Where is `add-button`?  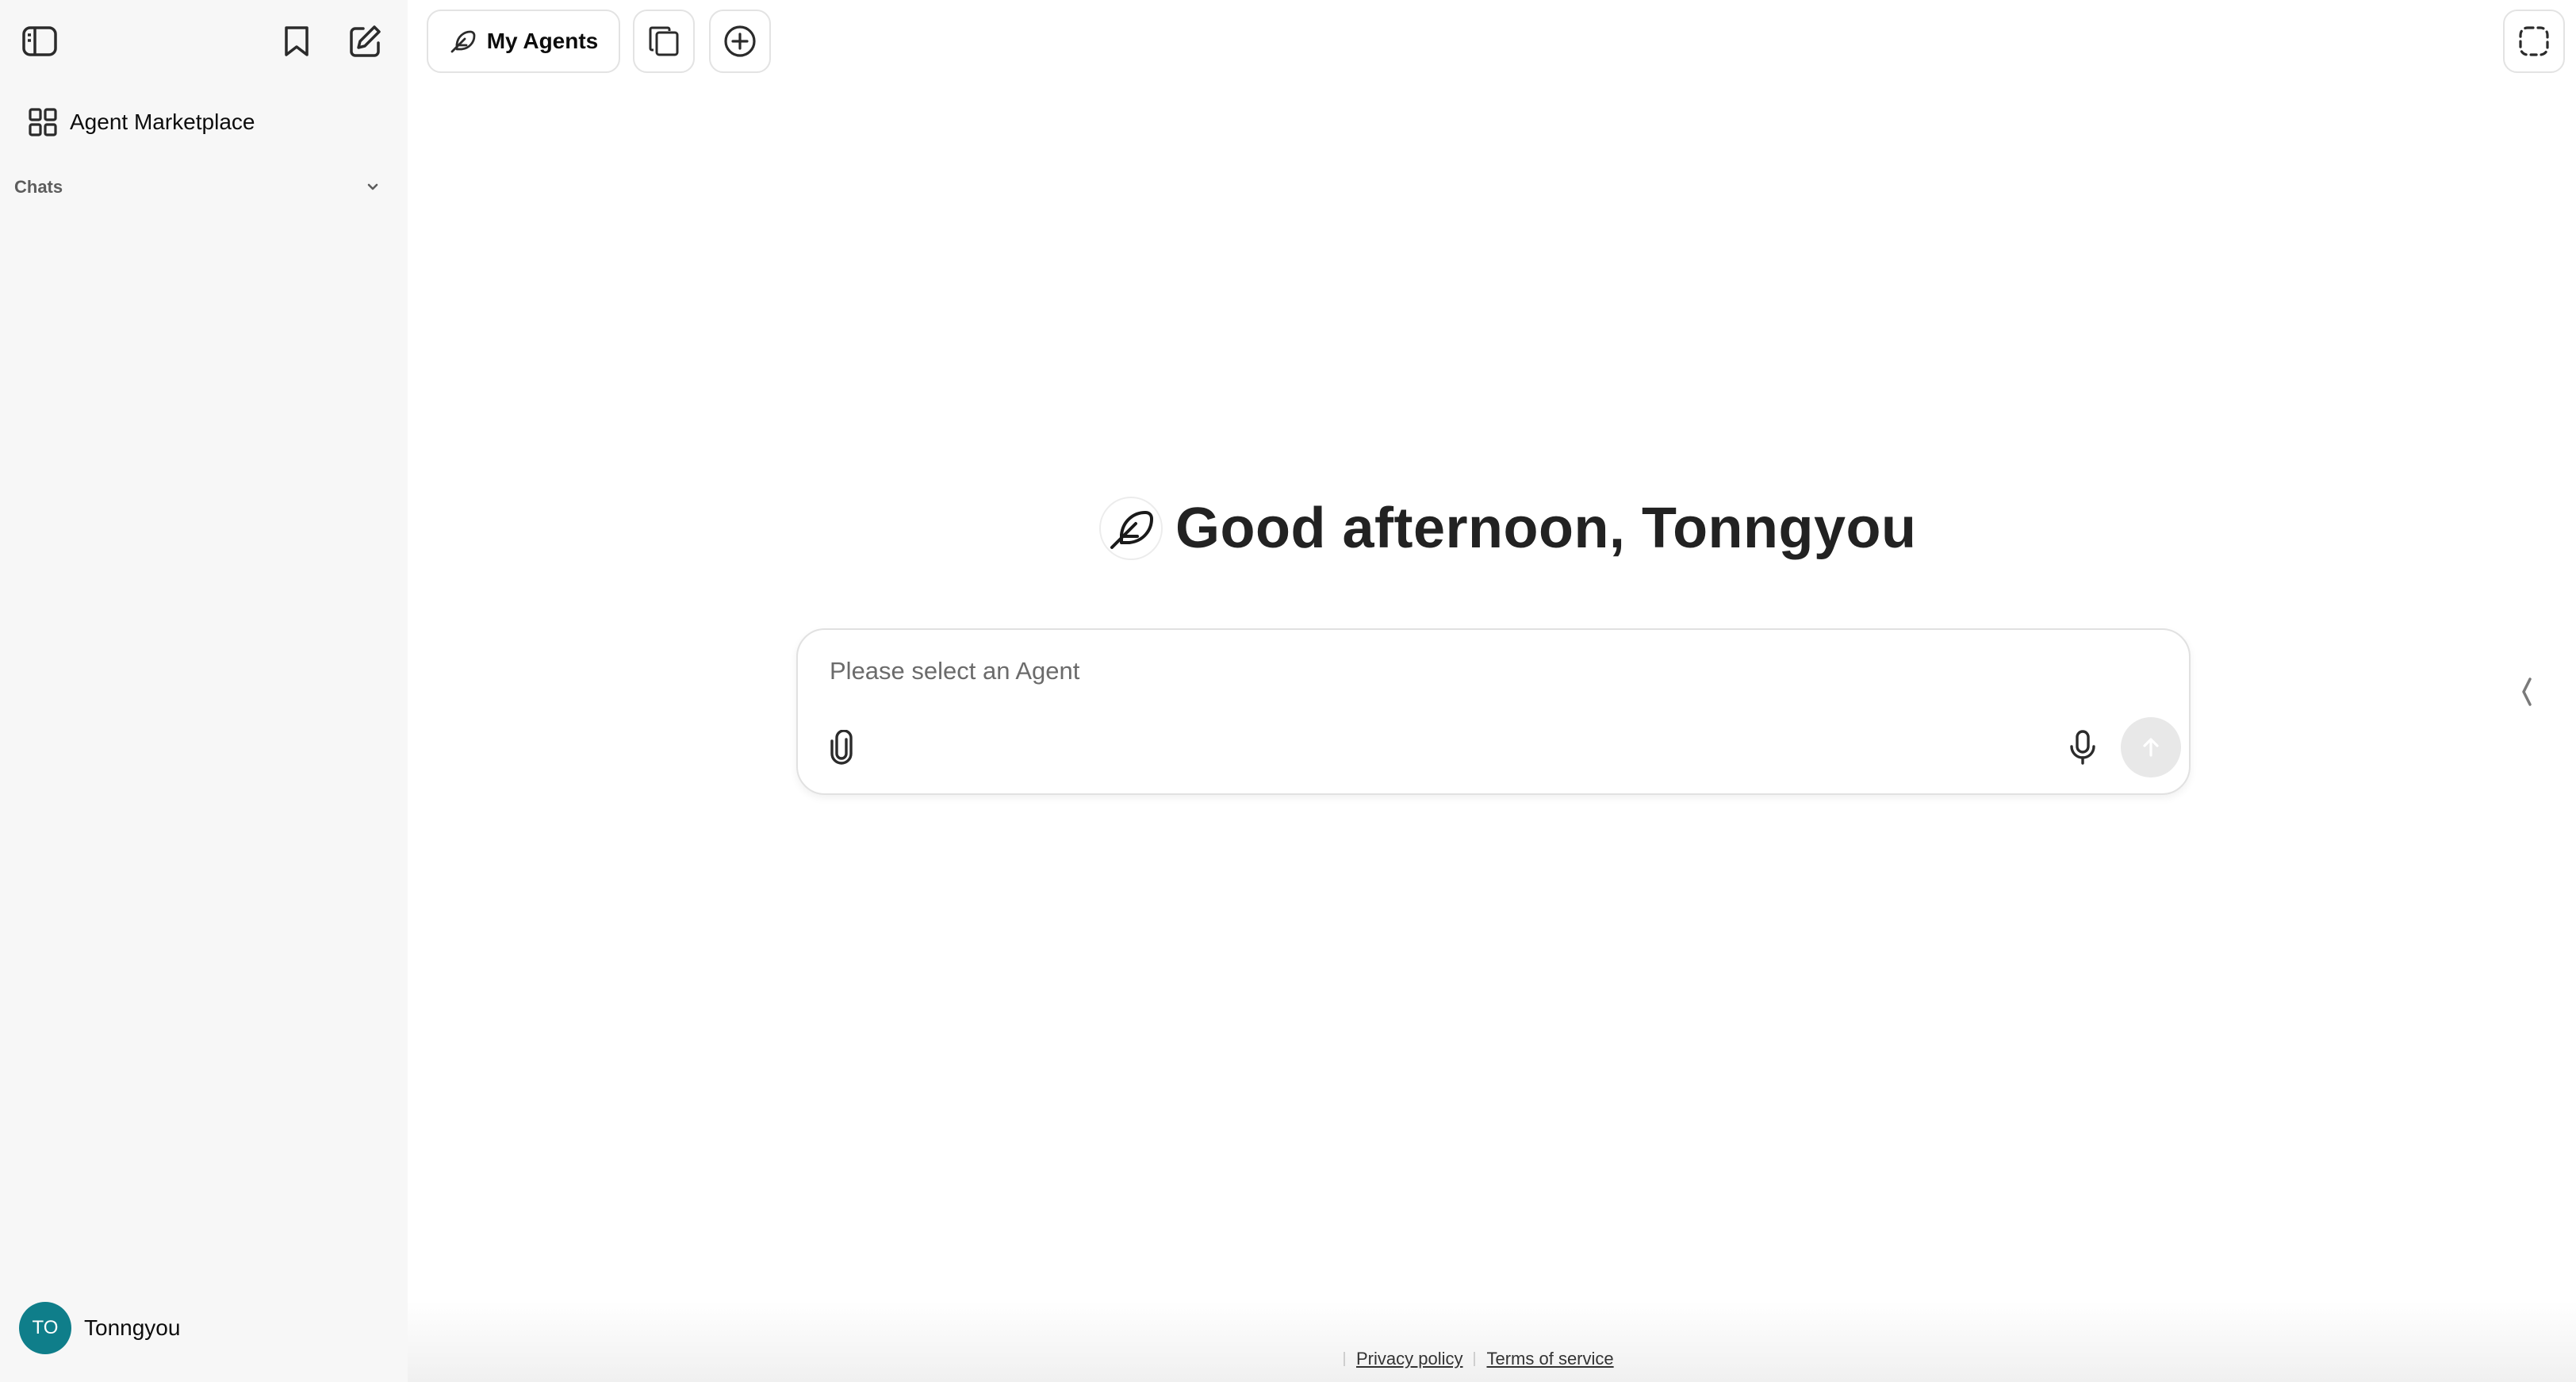 add-button is located at coordinates (740, 41).